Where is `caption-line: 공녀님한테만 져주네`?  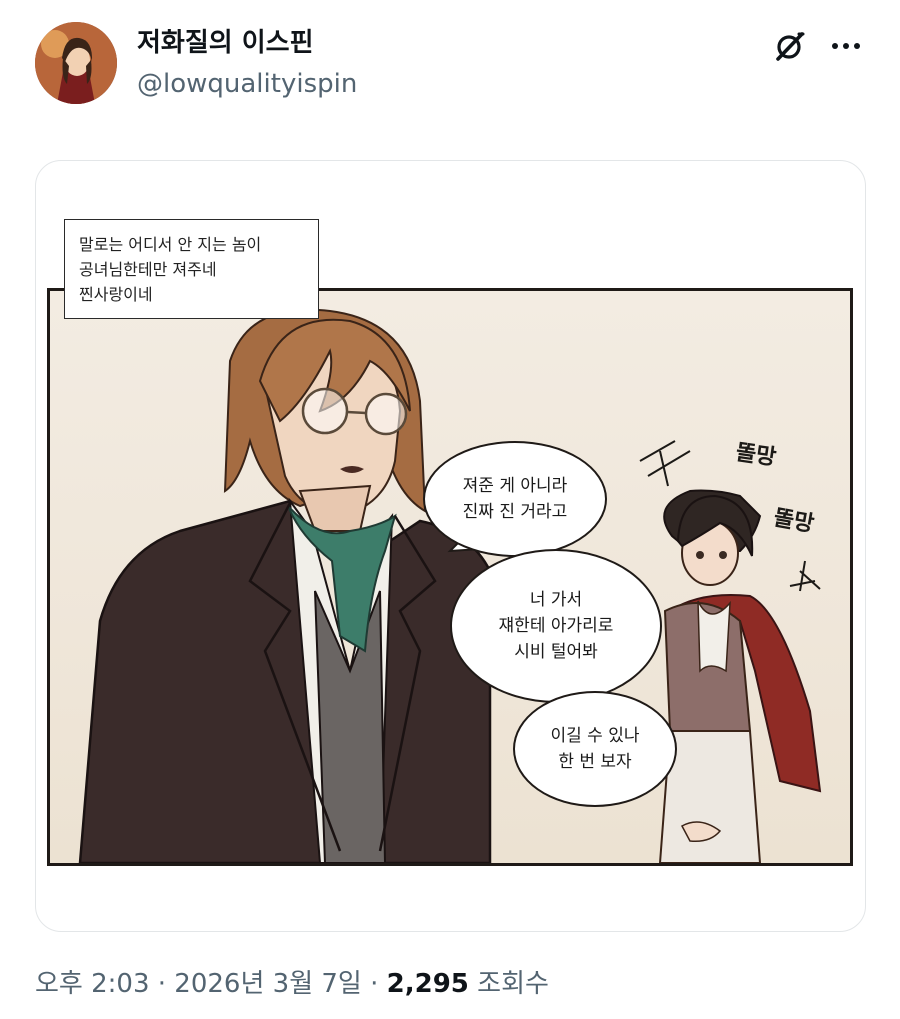
caption-line: 공녀님한테만 져주네 is located at coordinates (148, 269).